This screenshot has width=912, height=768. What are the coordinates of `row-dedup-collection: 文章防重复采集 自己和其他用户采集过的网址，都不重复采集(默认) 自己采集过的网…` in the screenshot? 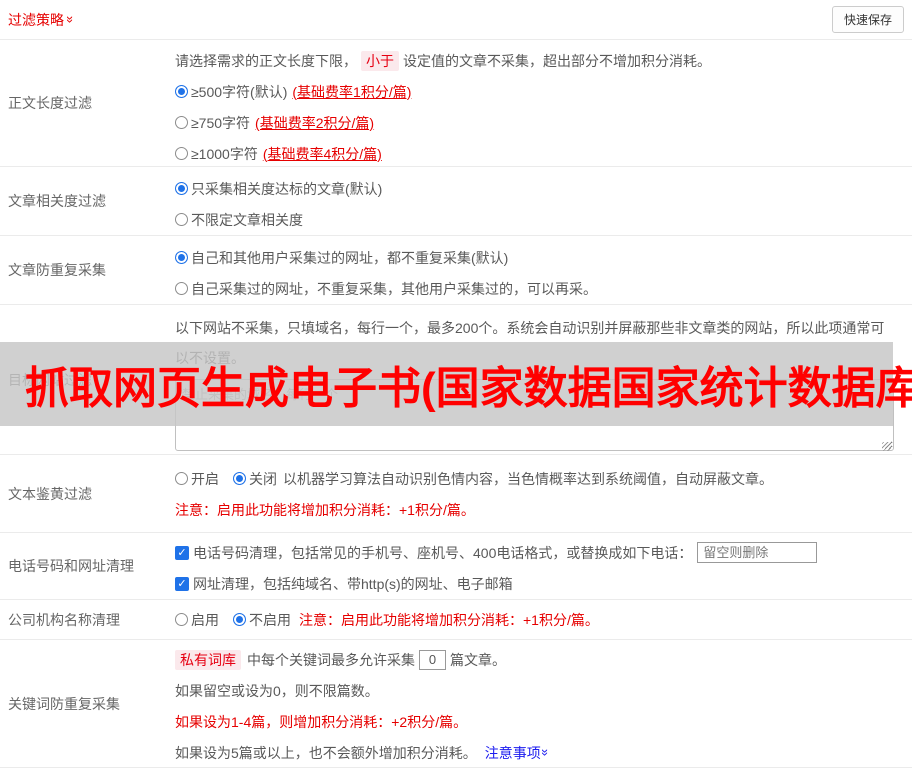 It's located at (456, 270).